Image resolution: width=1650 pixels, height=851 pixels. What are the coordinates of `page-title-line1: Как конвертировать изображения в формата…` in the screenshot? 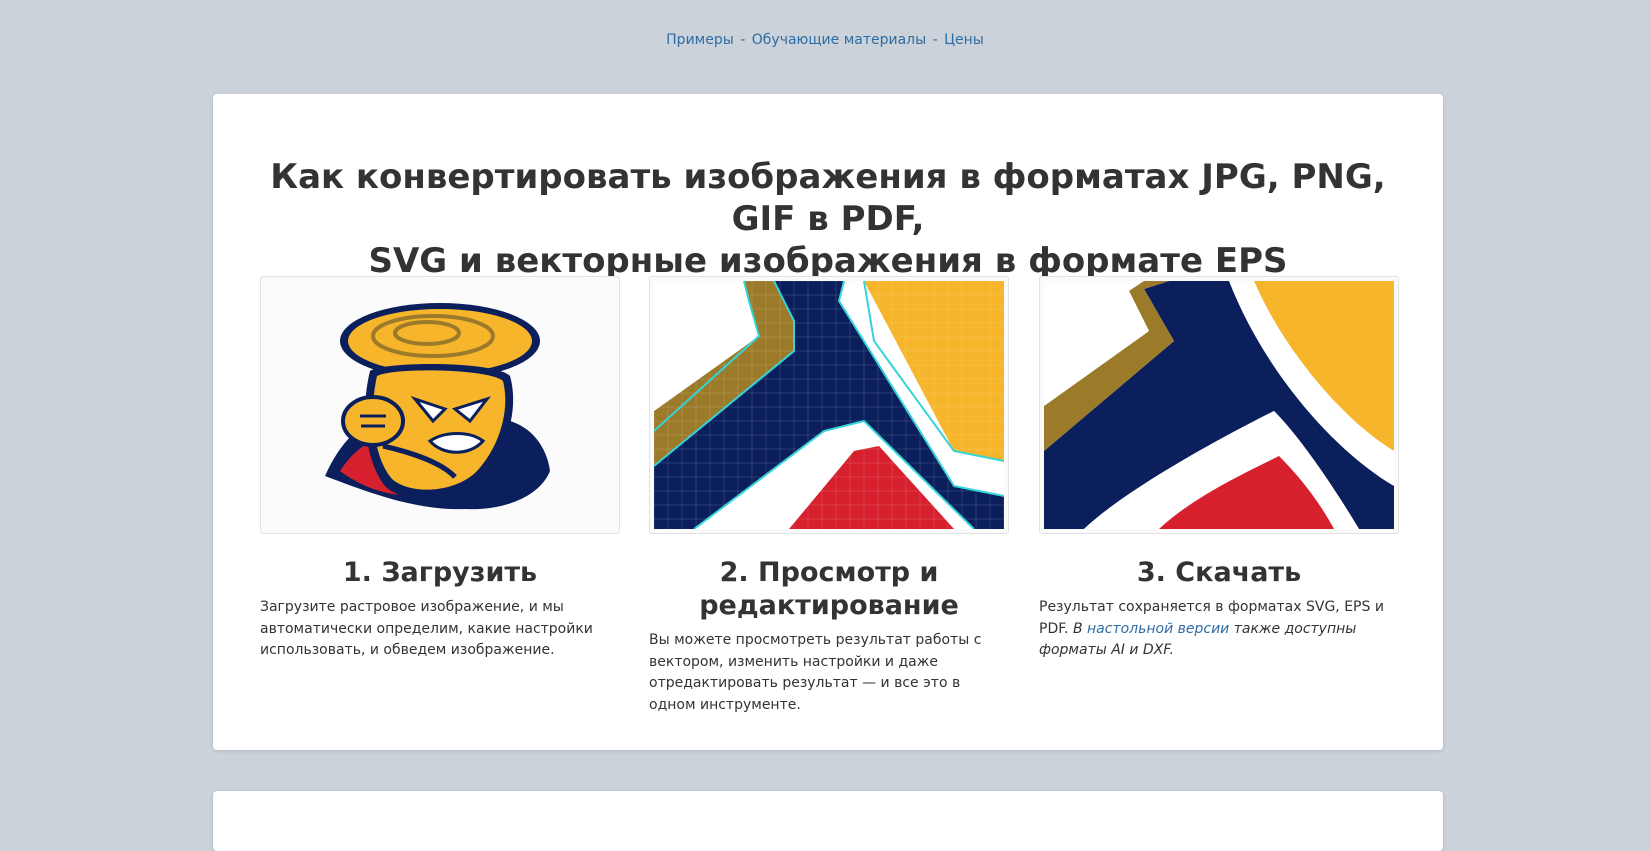 It's located at (828, 198).